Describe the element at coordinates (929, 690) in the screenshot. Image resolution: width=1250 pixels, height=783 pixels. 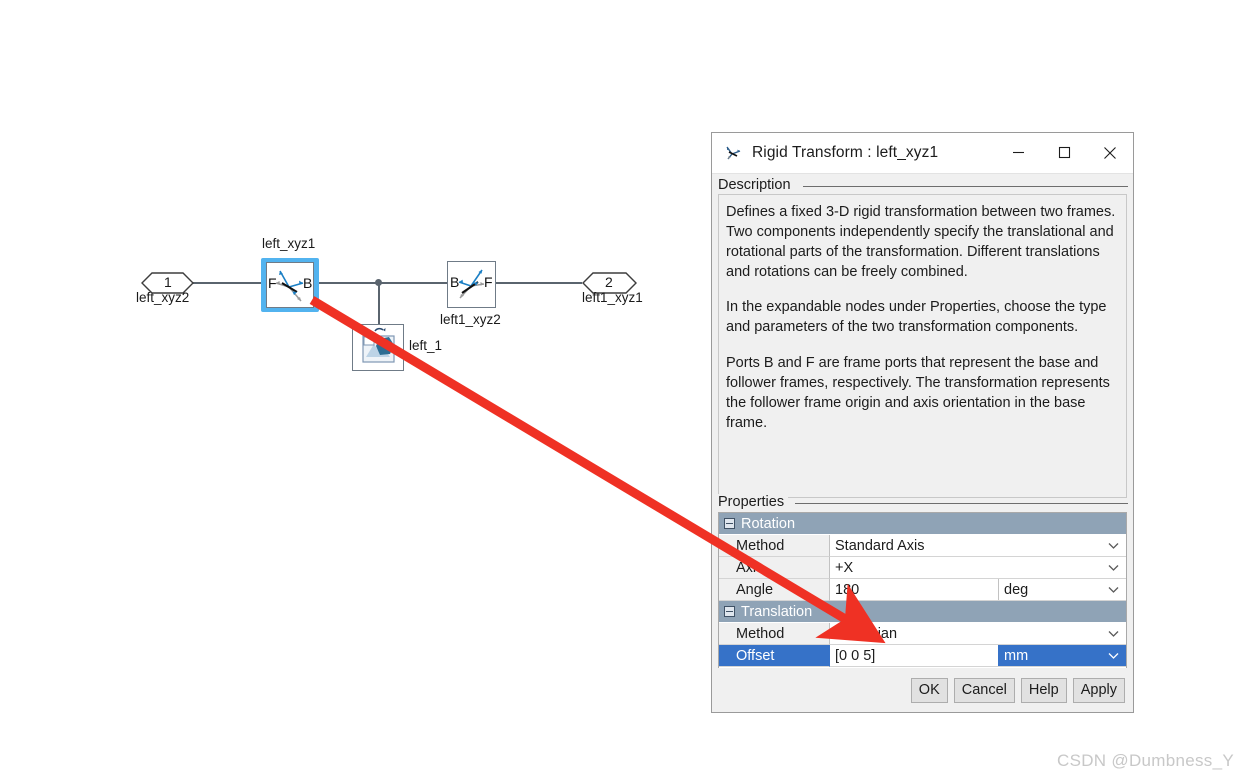
I see `ok-button: OK` at that location.